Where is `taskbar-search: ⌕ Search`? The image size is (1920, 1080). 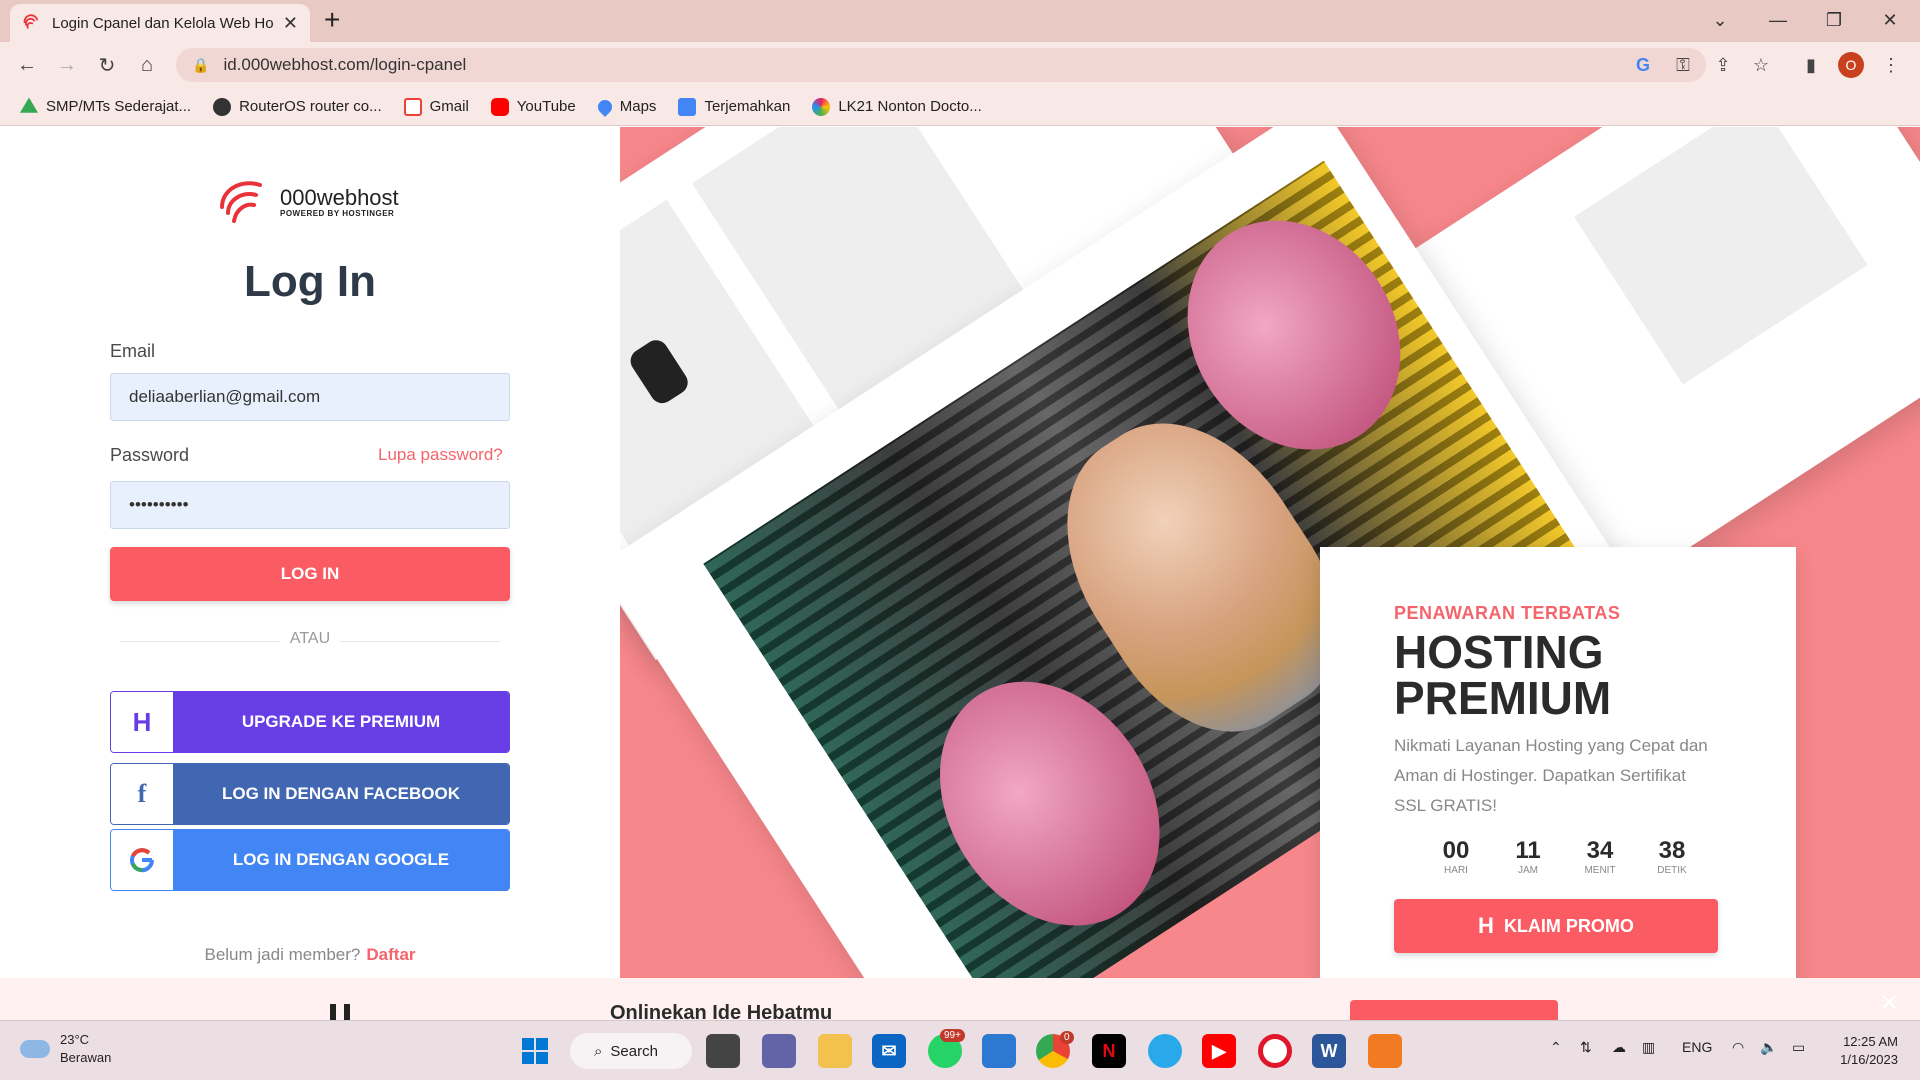
taskbar-search: ⌕ Search is located at coordinates (631, 1051).